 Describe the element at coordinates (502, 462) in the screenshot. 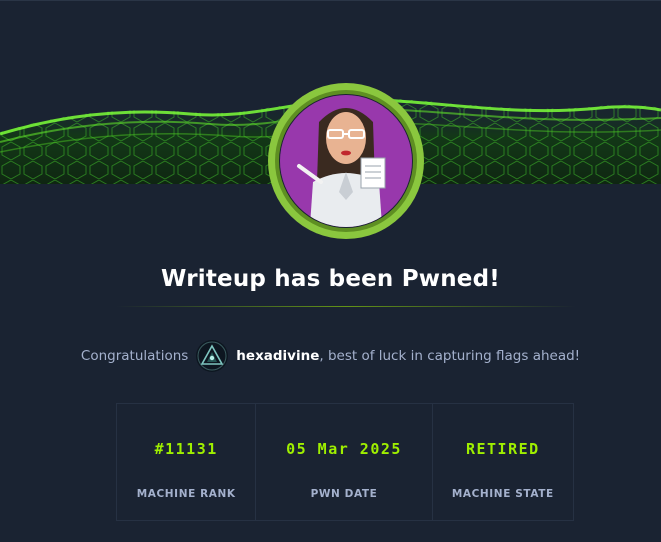

I see `stat-machine-state: RETIRED MACHINE STATE` at that location.